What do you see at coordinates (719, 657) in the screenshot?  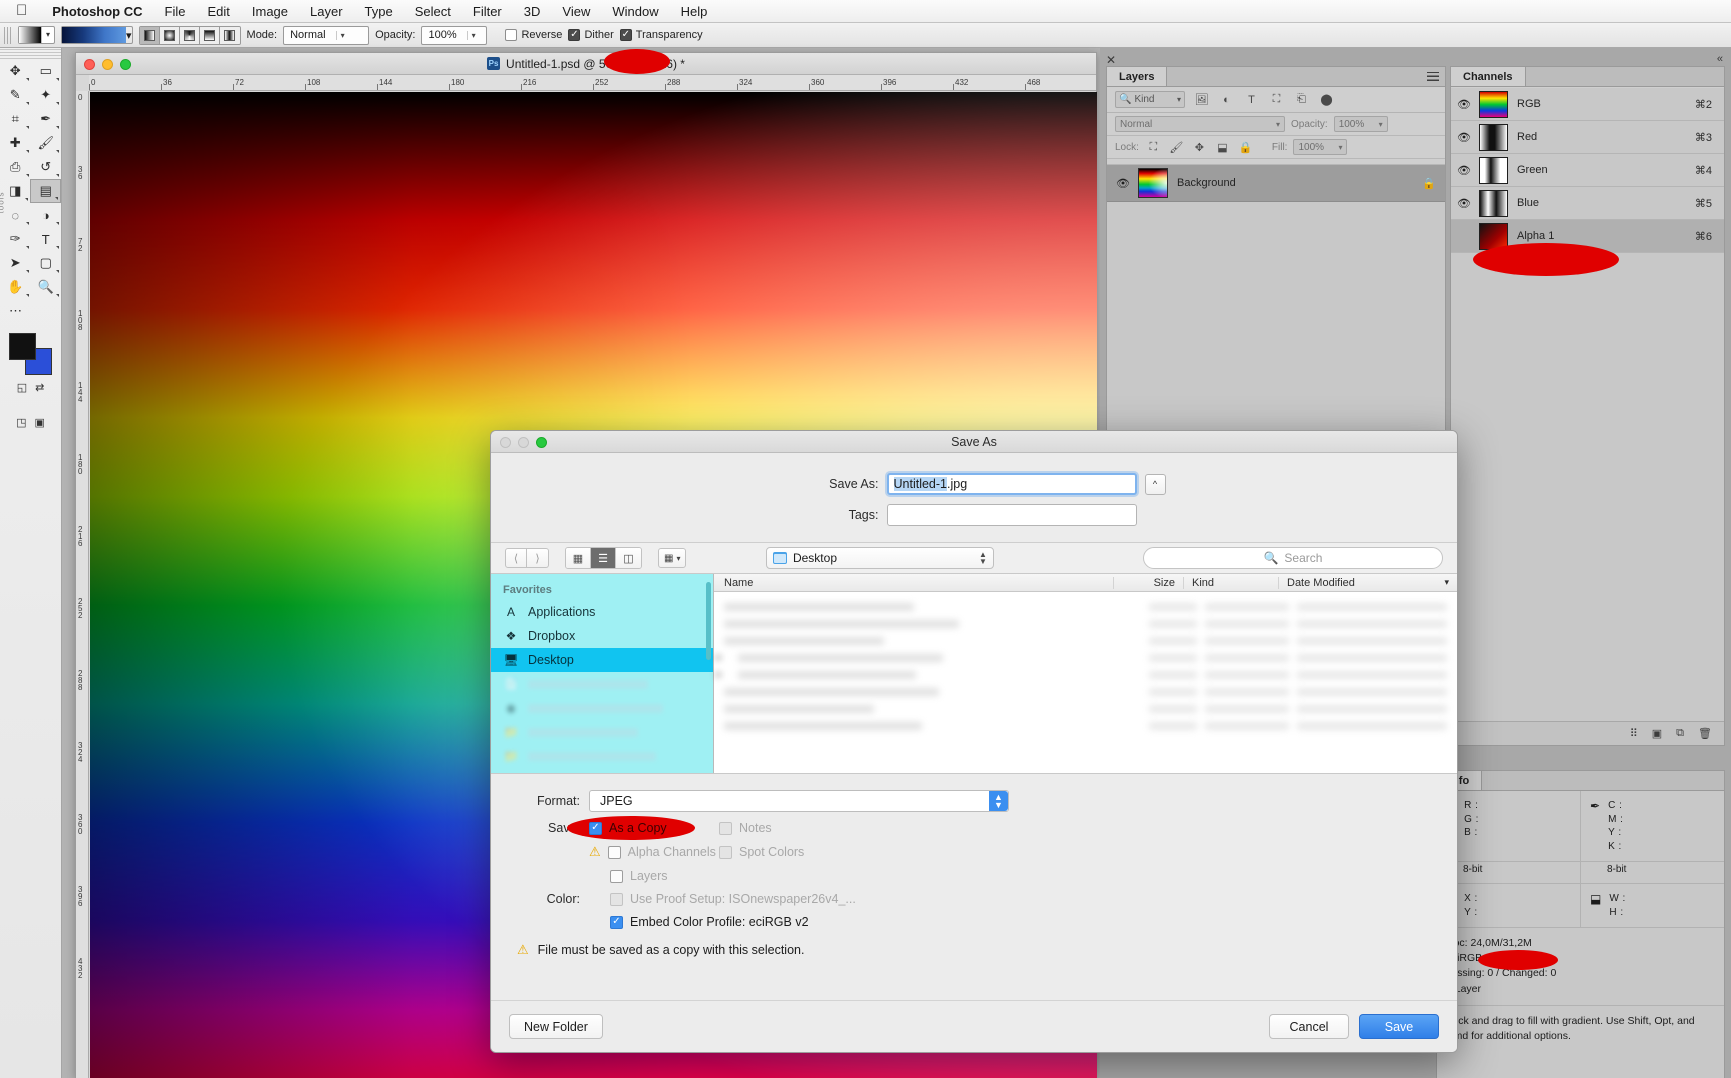 I see `disclosure-triangle-icon: ▶` at bounding box center [719, 657].